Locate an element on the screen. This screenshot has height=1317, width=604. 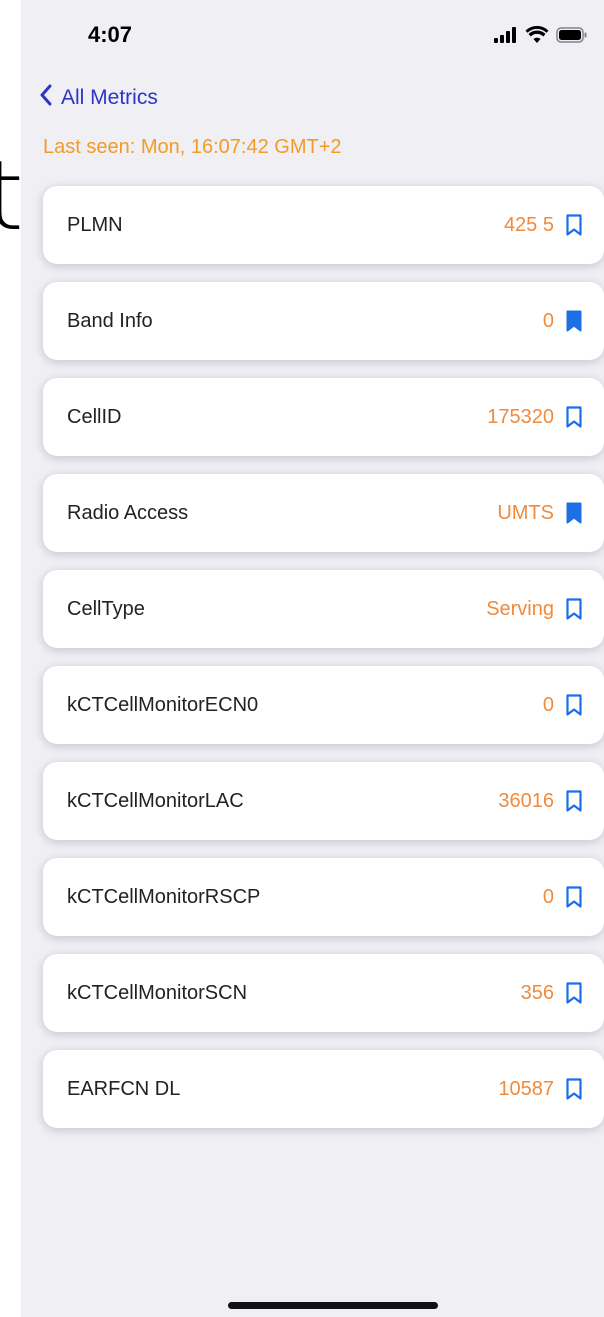
metric-value-group: 356 is located at coordinates (551, 993).